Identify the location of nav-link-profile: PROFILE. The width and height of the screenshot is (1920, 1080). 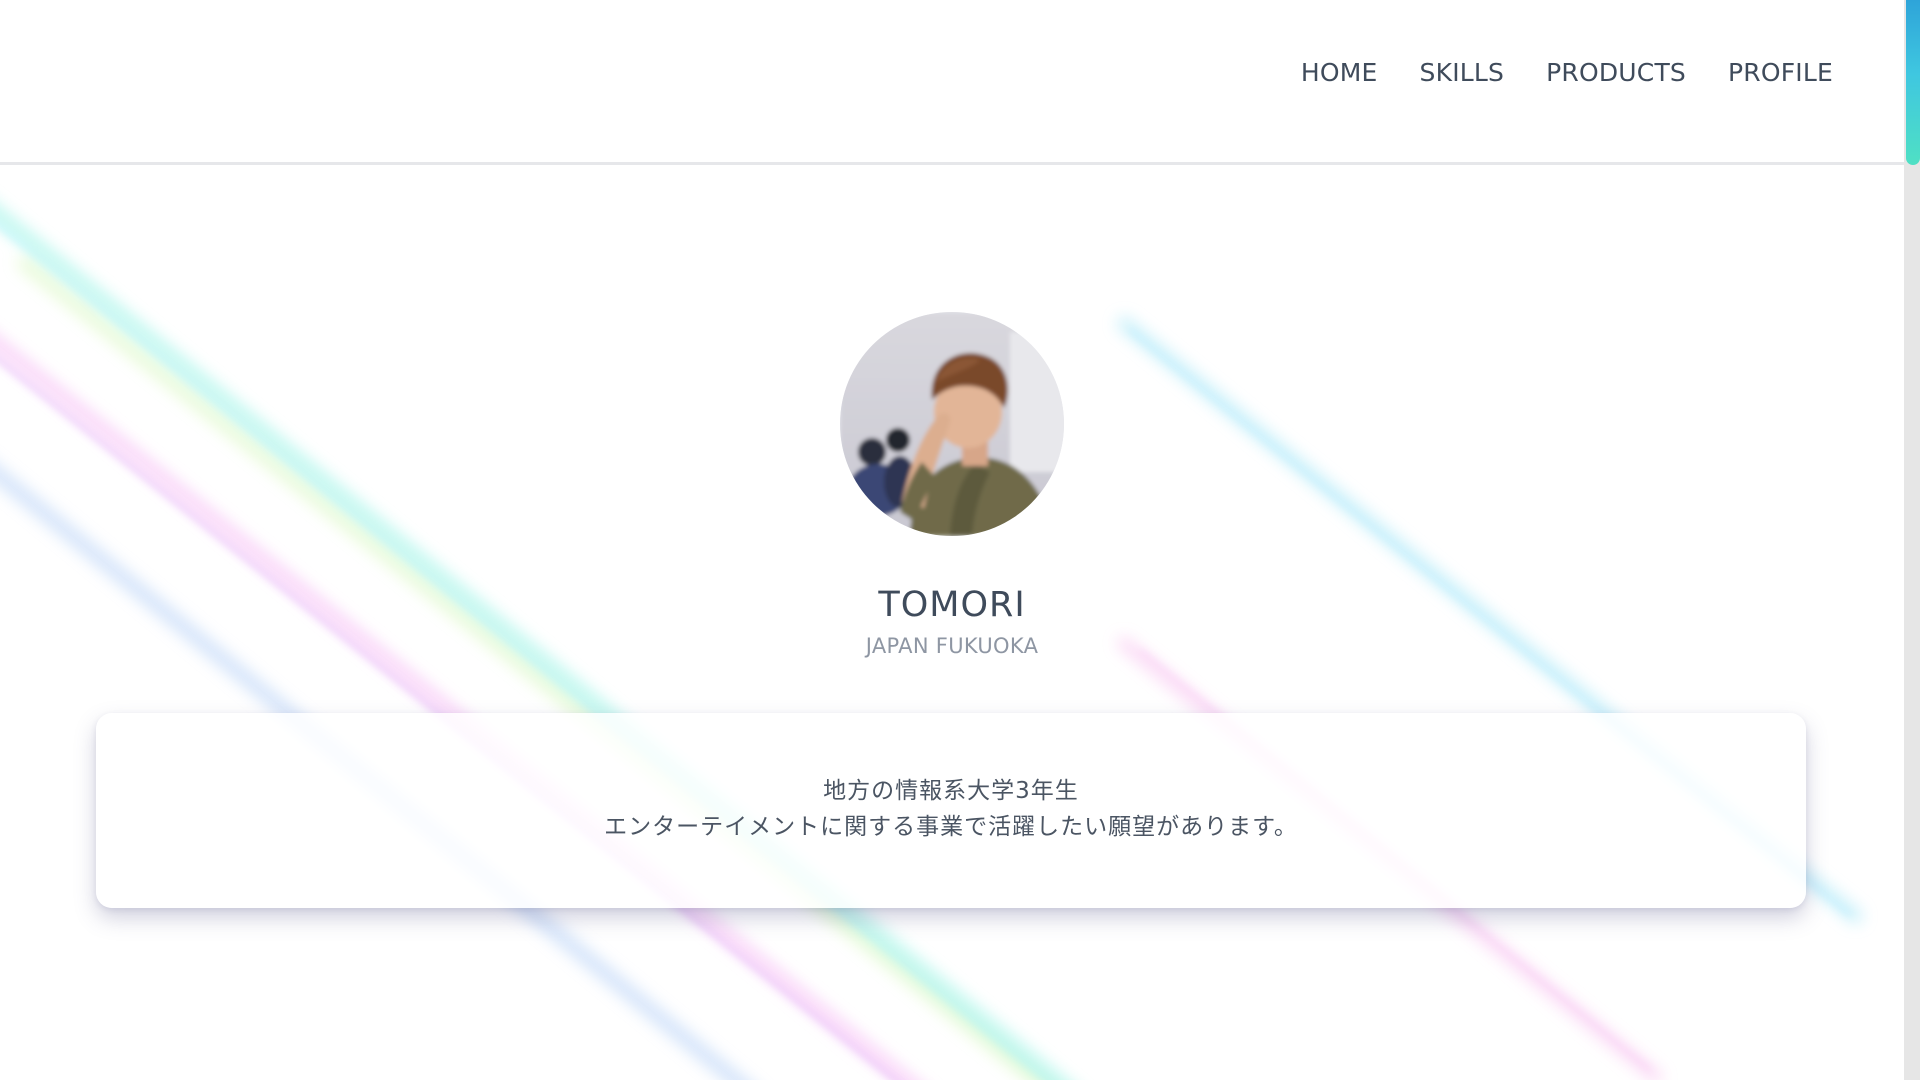
(1780, 72).